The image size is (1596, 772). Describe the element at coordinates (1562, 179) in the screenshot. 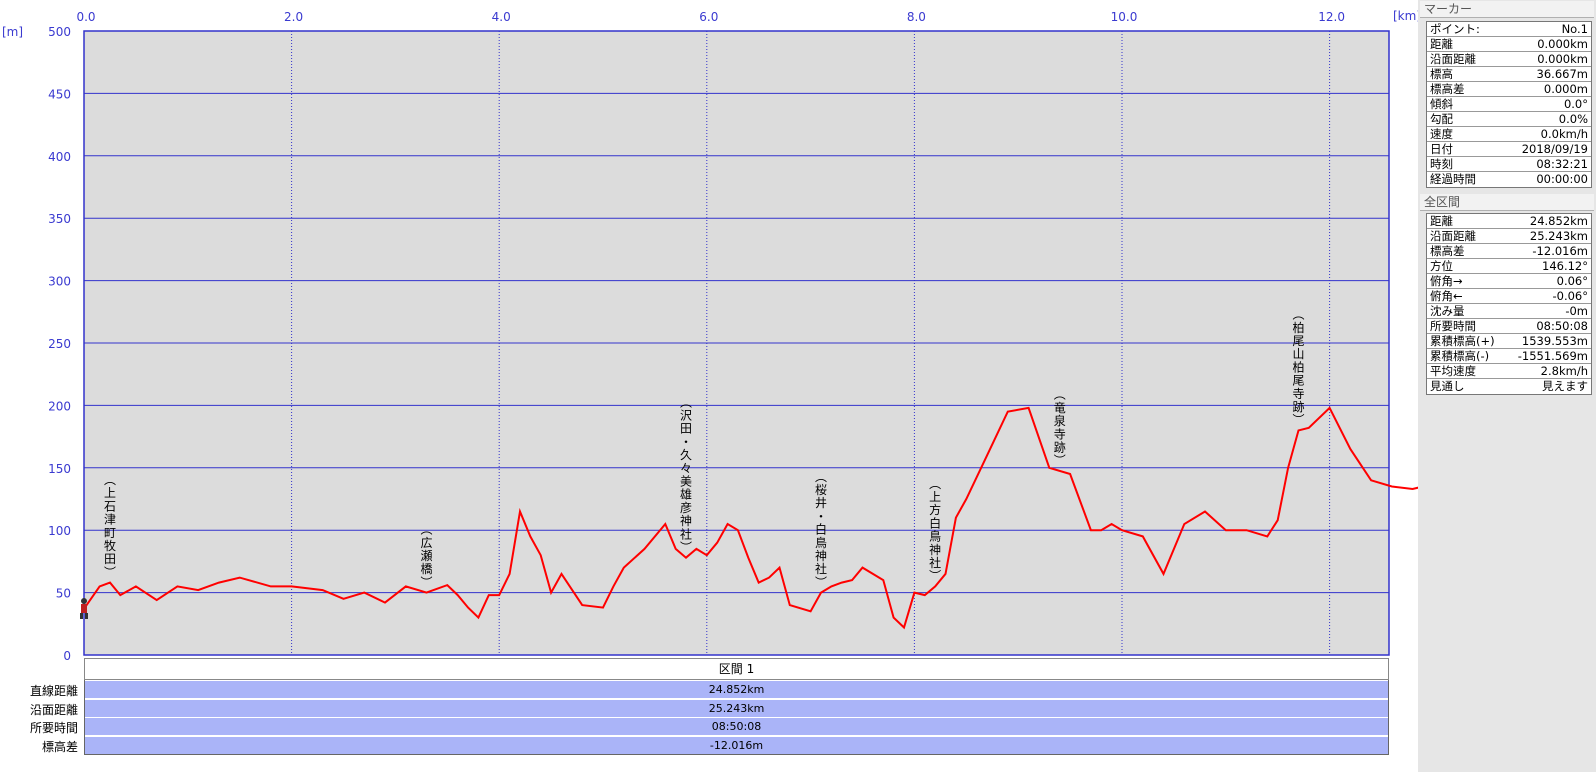

I see `info-value: 00:00:00` at that location.